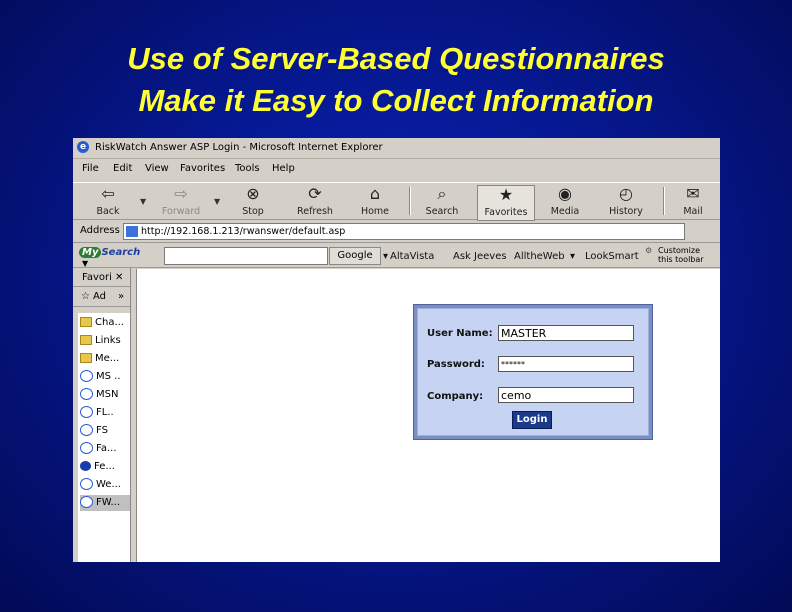 The height and width of the screenshot is (612, 792). Describe the element at coordinates (143, 201) in the screenshot. I see `back-dropdown-icon: ▼` at that location.